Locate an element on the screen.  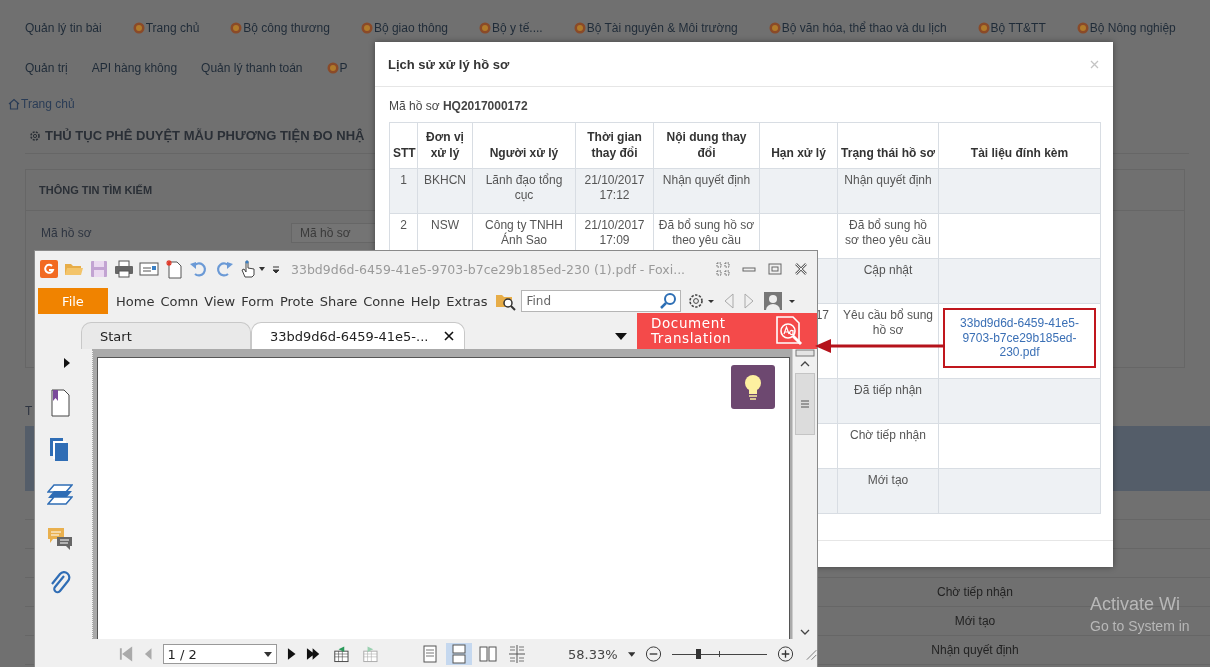
home-icon is located at coordinates (14, 104).